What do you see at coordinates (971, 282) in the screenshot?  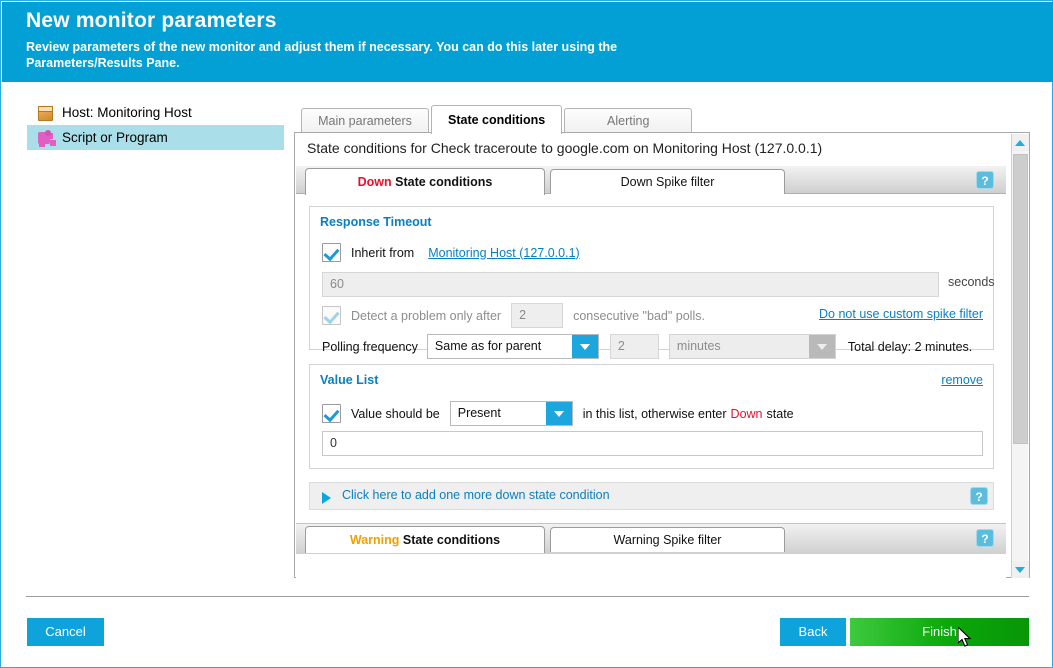 I see `timeout-unit-label: seconds` at bounding box center [971, 282].